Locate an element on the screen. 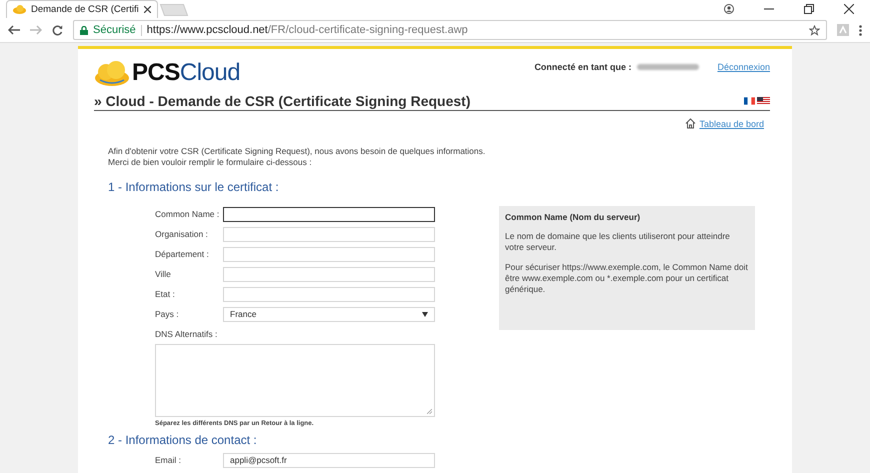 This screenshot has width=870, height=473. field-label: Organisation : is located at coordinates (182, 234).